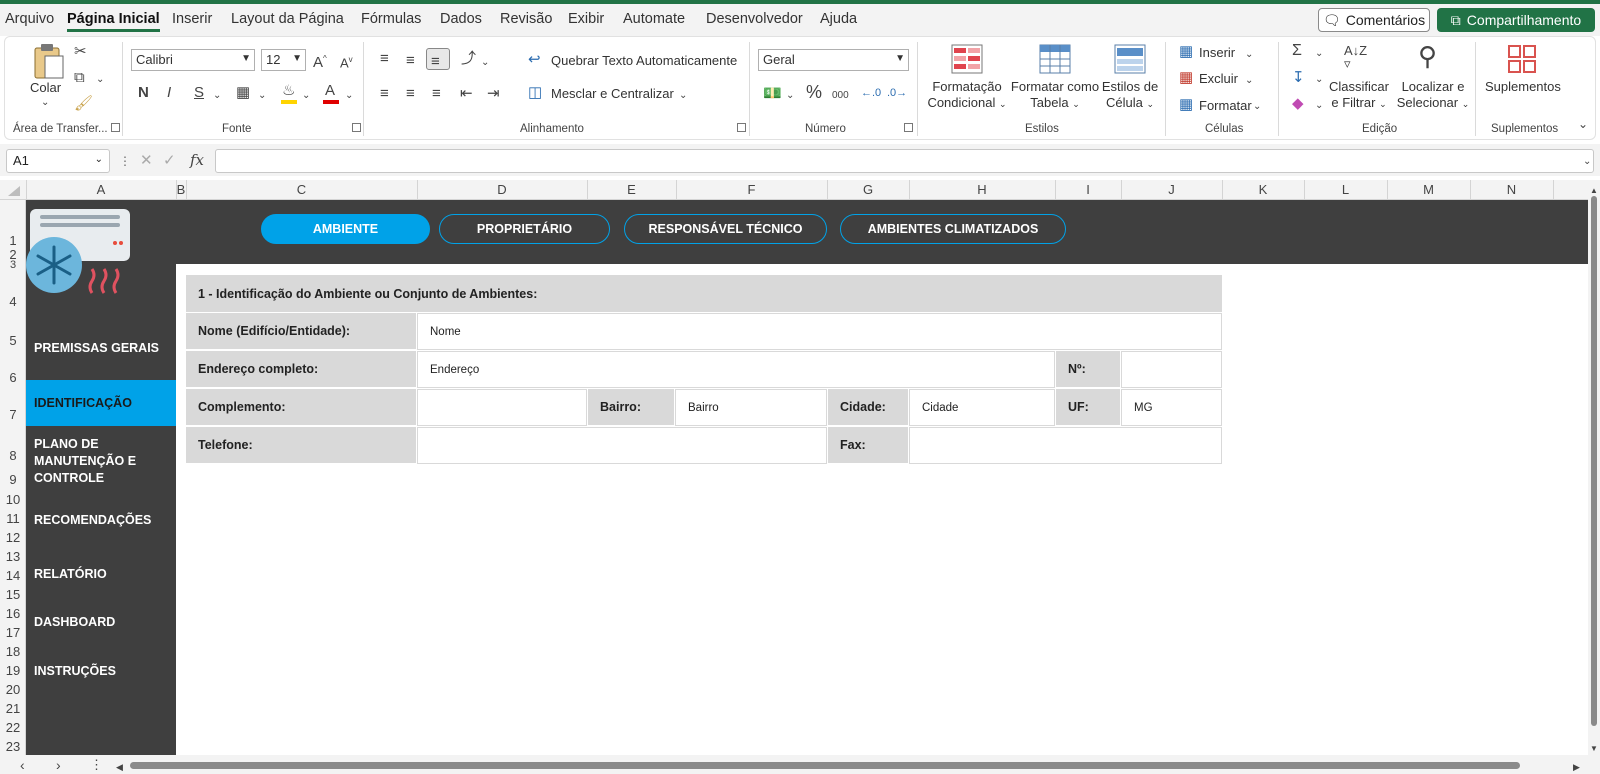 The image size is (1600, 774). I want to click on wrap-text-button: Quebrar Texto Automaticamente, so click(644, 60).